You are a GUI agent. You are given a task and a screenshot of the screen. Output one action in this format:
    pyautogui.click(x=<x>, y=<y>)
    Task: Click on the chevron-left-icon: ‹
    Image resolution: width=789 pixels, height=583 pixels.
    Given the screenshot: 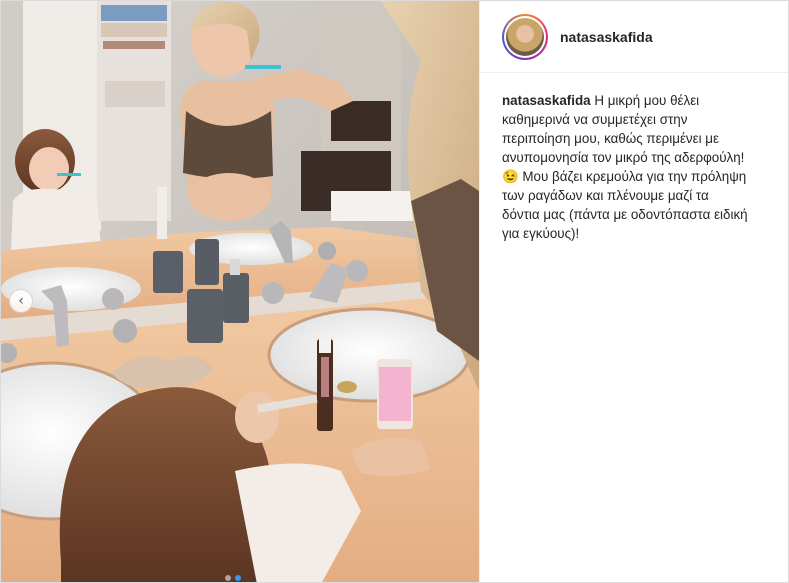 What is the action you would take?
    pyautogui.click(x=21, y=301)
    